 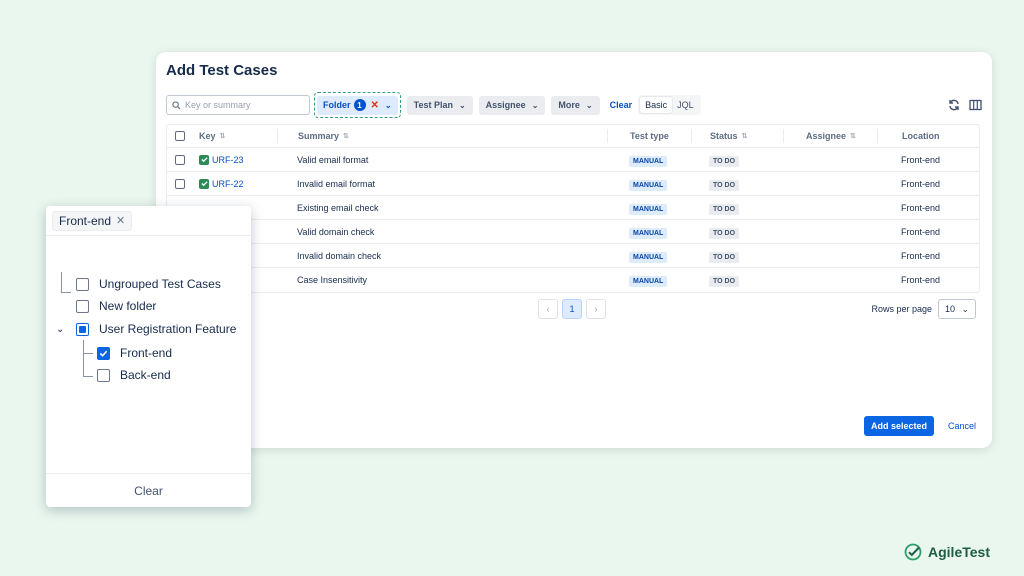 What do you see at coordinates (134, 353) in the screenshot?
I see `tree-item-front-end: Front-end` at bounding box center [134, 353].